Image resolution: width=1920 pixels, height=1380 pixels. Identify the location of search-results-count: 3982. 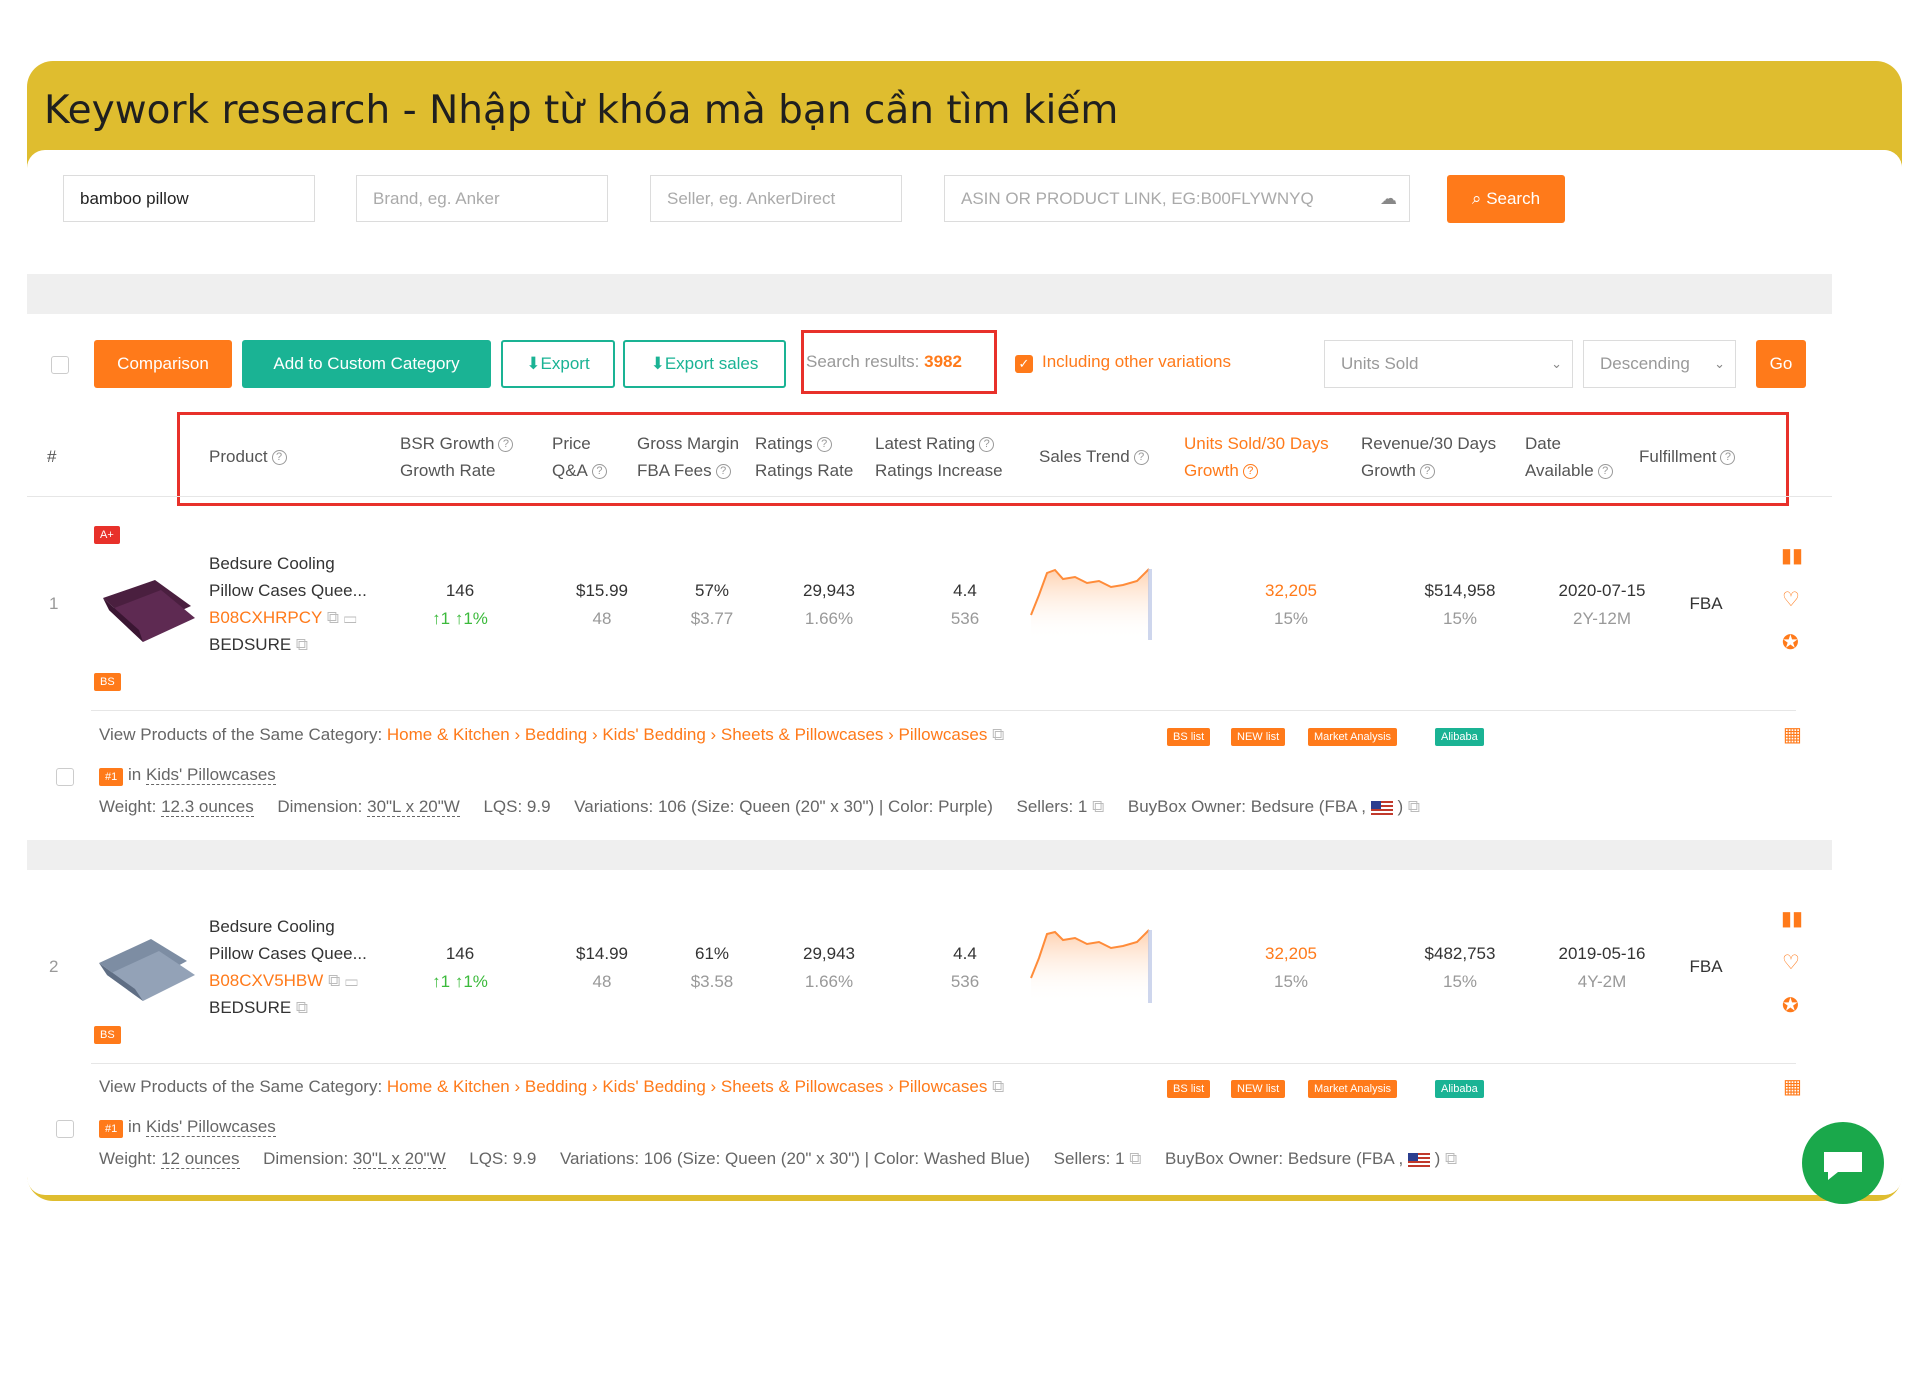
(943, 361).